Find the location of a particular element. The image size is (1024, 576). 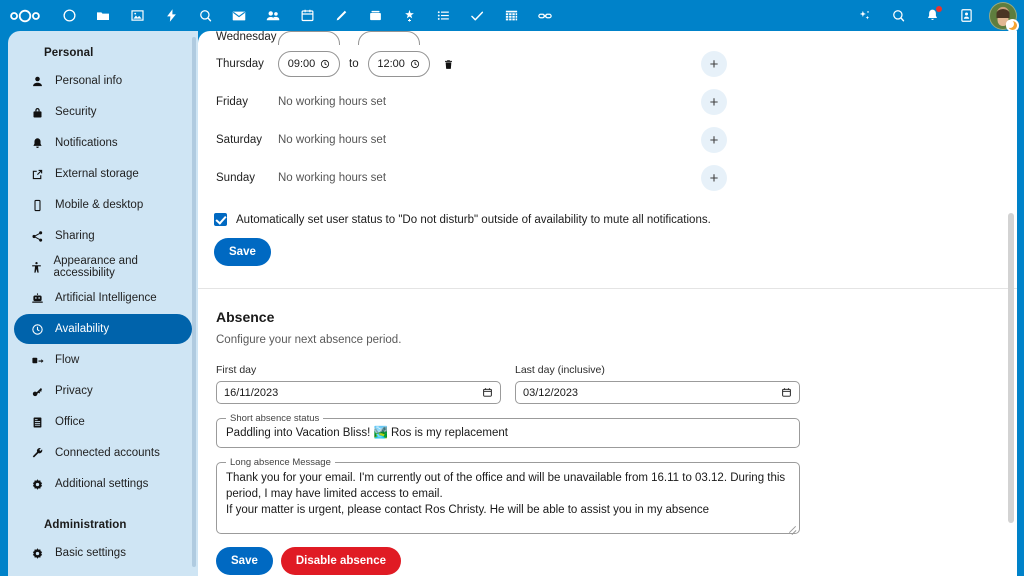

sidebar-item-label: Office is located at coordinates (70, 422).